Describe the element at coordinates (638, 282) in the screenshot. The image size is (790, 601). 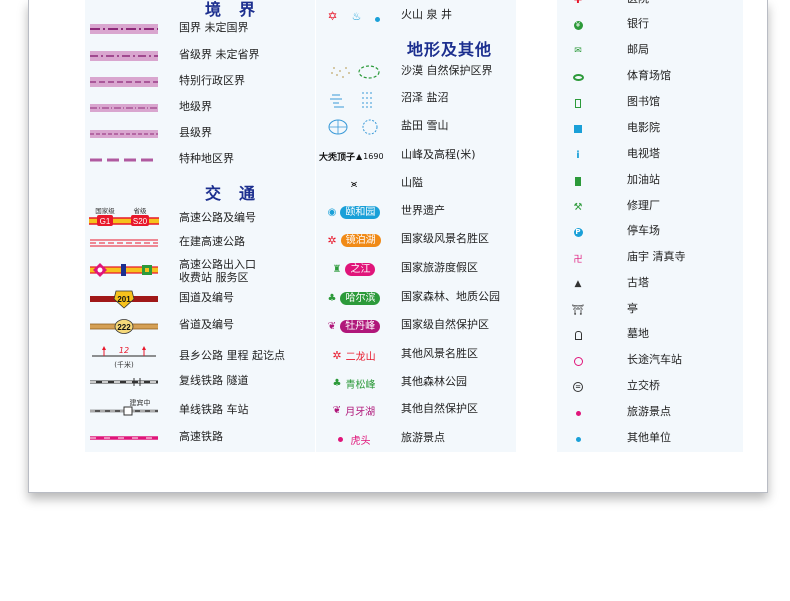
I see `legend-label: 古塔` at that location.